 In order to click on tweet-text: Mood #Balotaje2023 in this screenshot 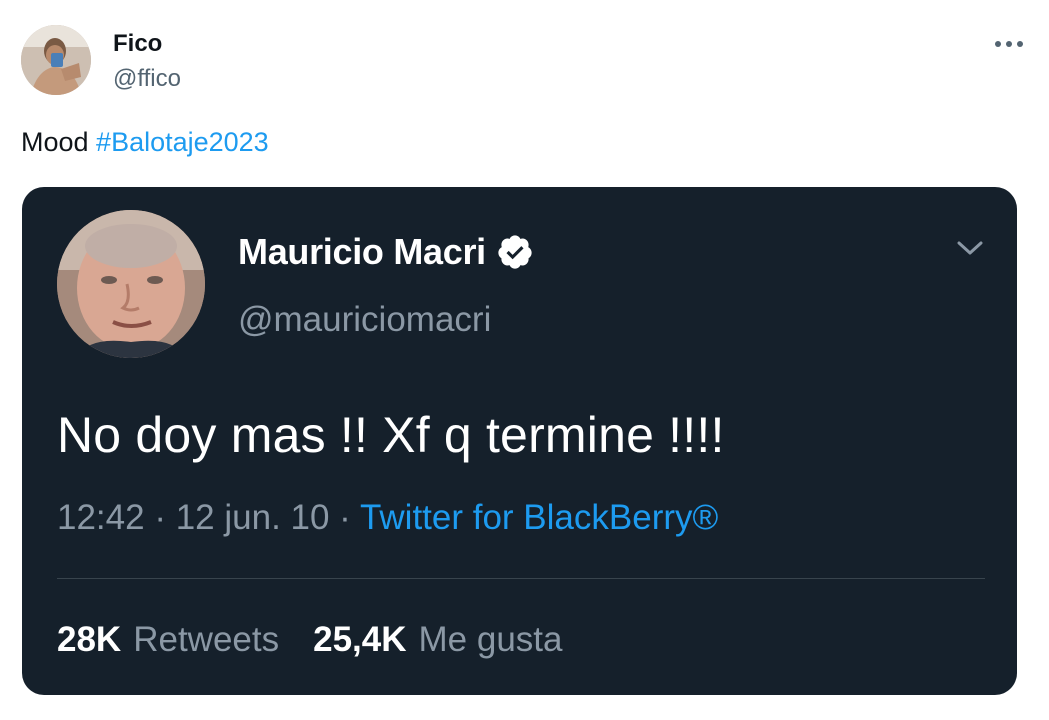, I will do `click(145, 142)`.